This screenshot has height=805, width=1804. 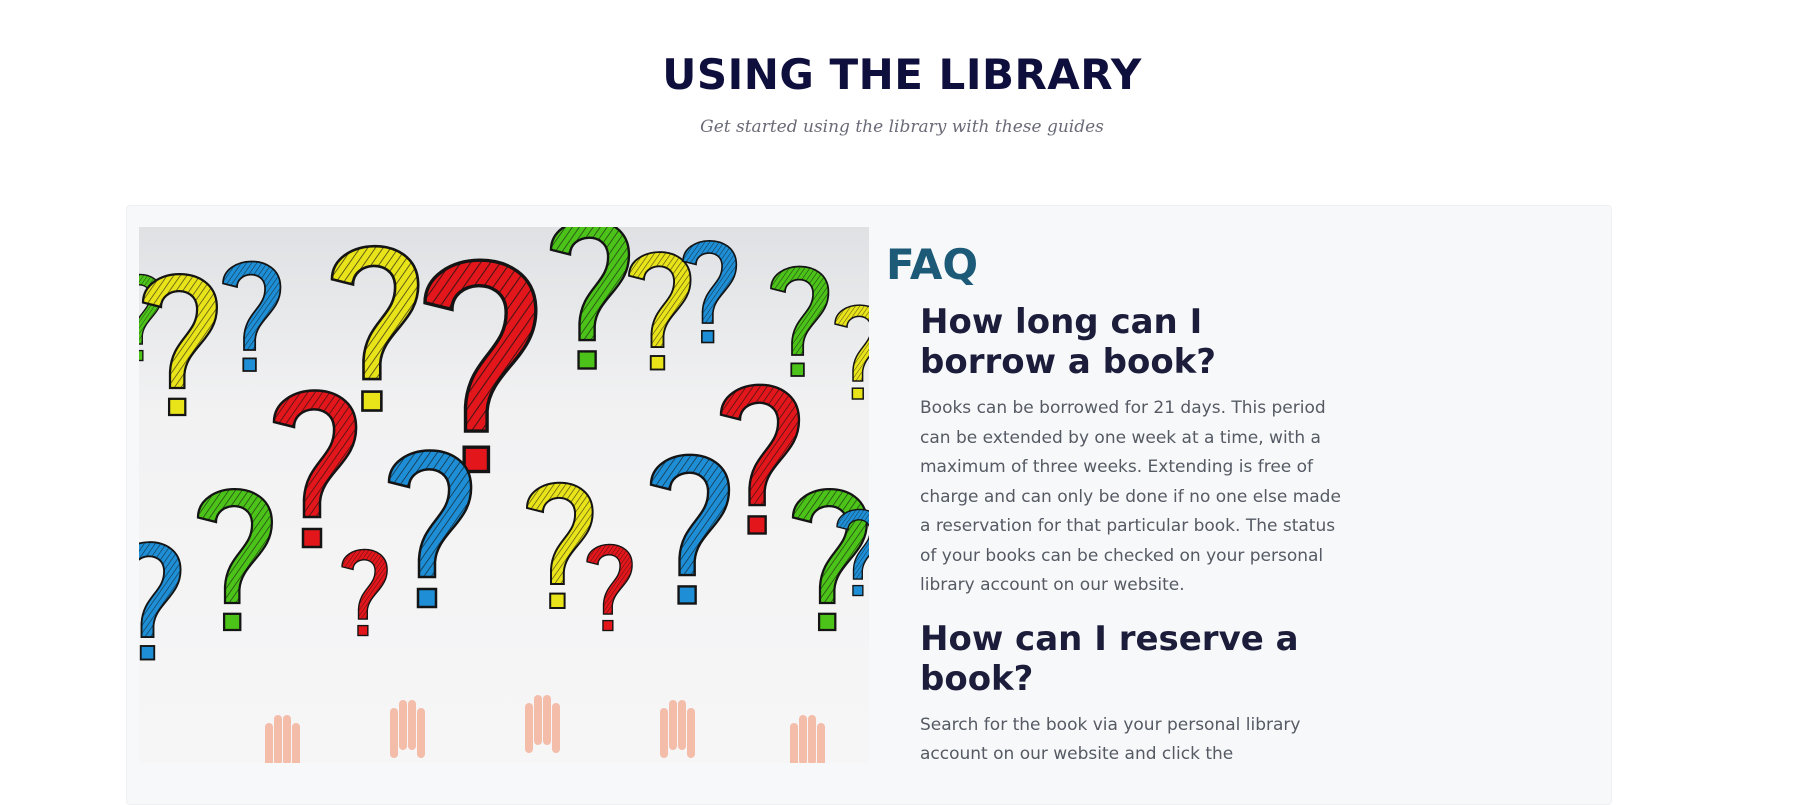 I want to click on faq-question: How can I reserve a book?, so click(x=1109, y=658).